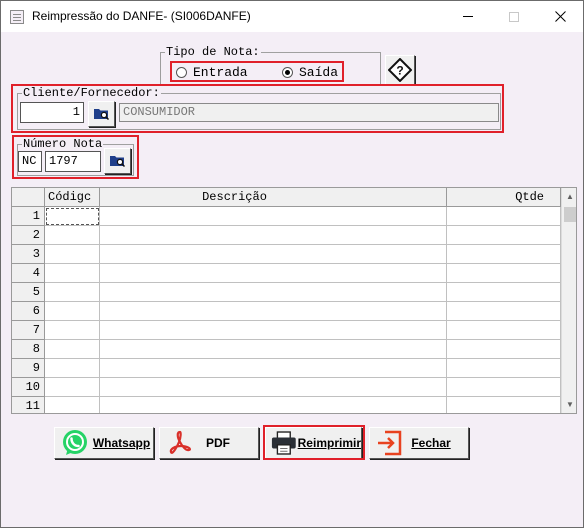  I want to click on fechar-button: Fechar, so click(419, 443).